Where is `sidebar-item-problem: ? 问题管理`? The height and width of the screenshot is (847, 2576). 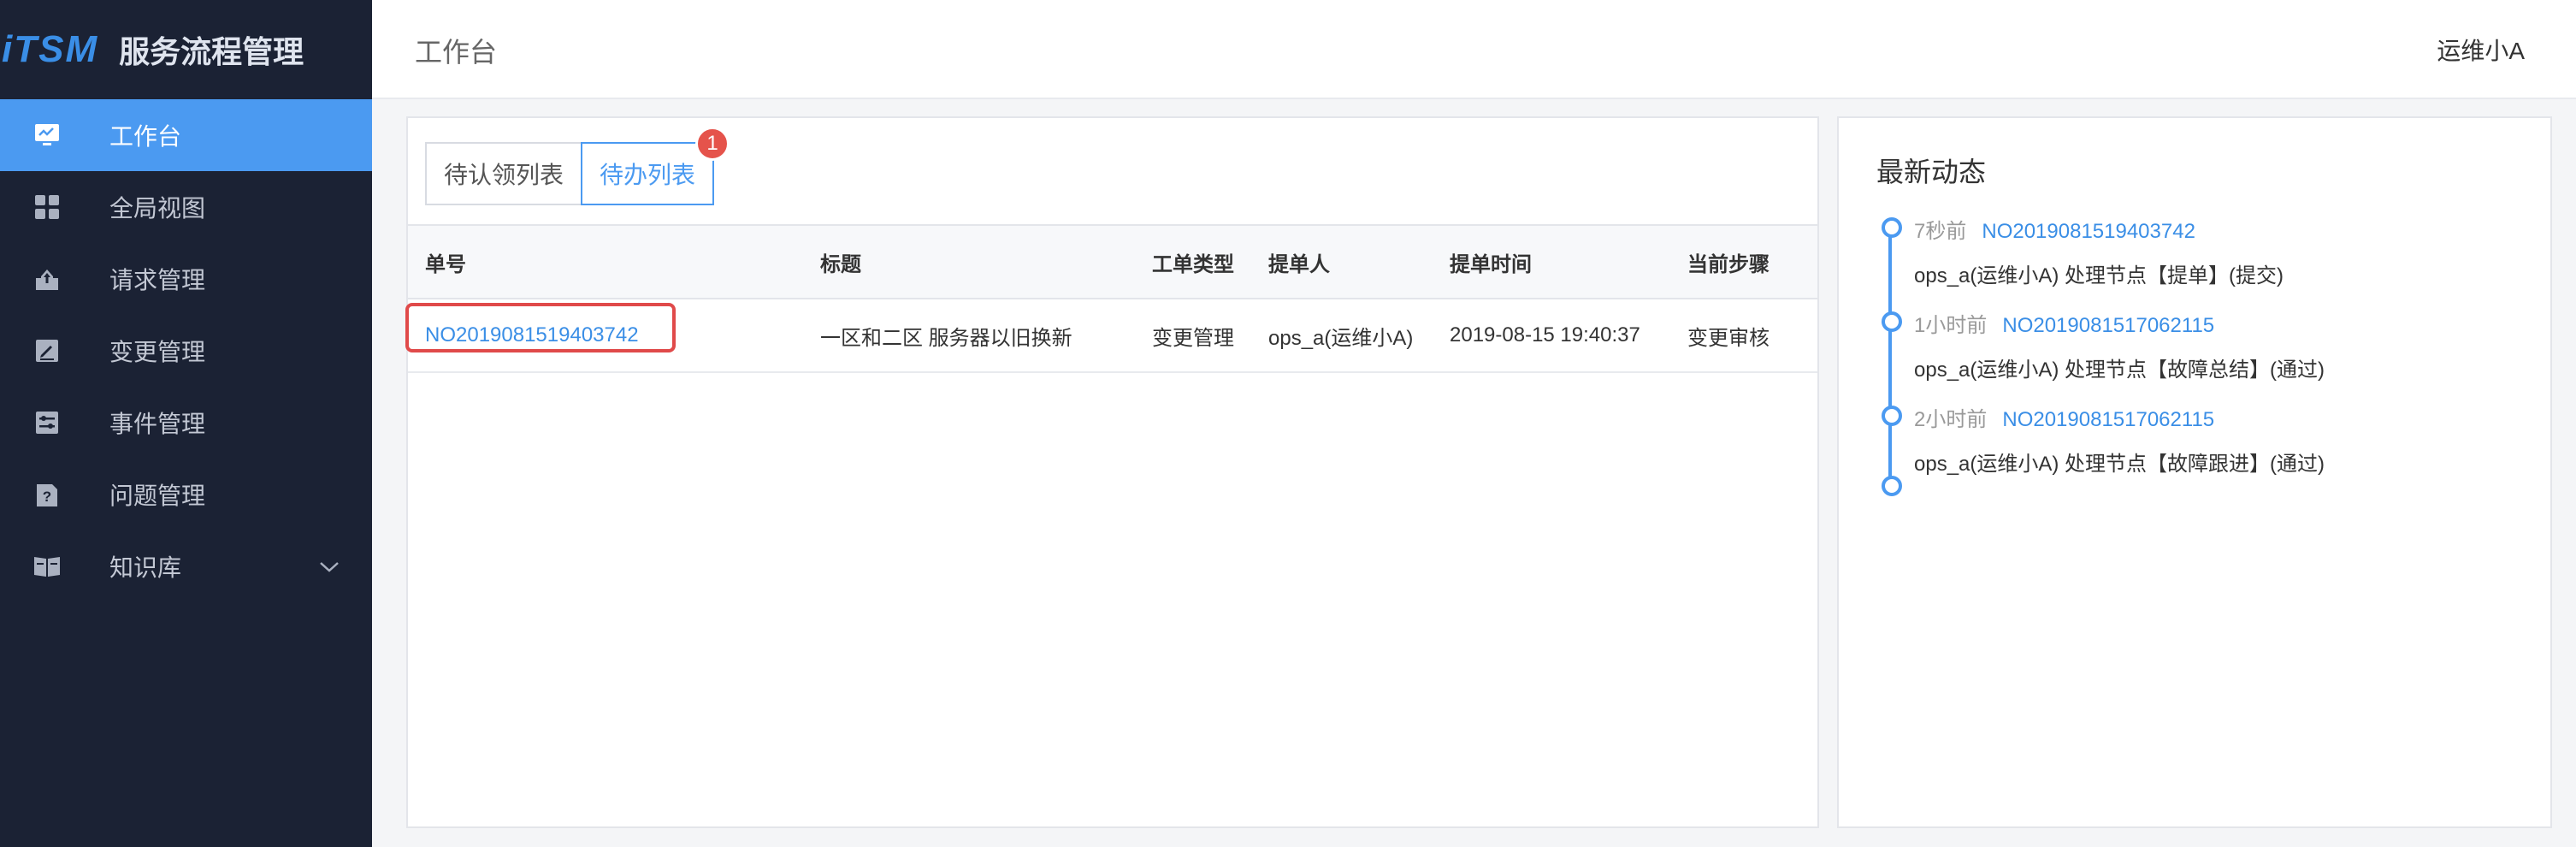
sidebar-item-problem: ? 问题管理 is located at coordinates (186, 494).